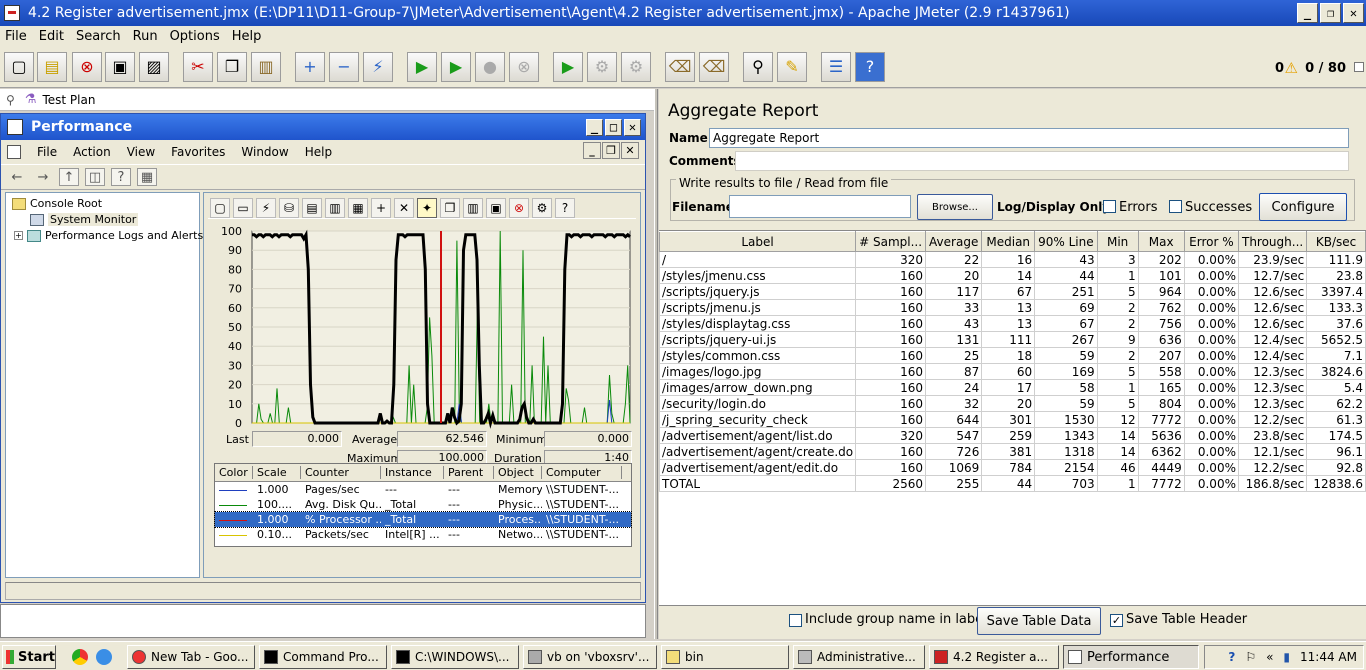 This screenshot has width=1366, height=670. I want to click on view-graph-icon: ▤, so click(312, 207).